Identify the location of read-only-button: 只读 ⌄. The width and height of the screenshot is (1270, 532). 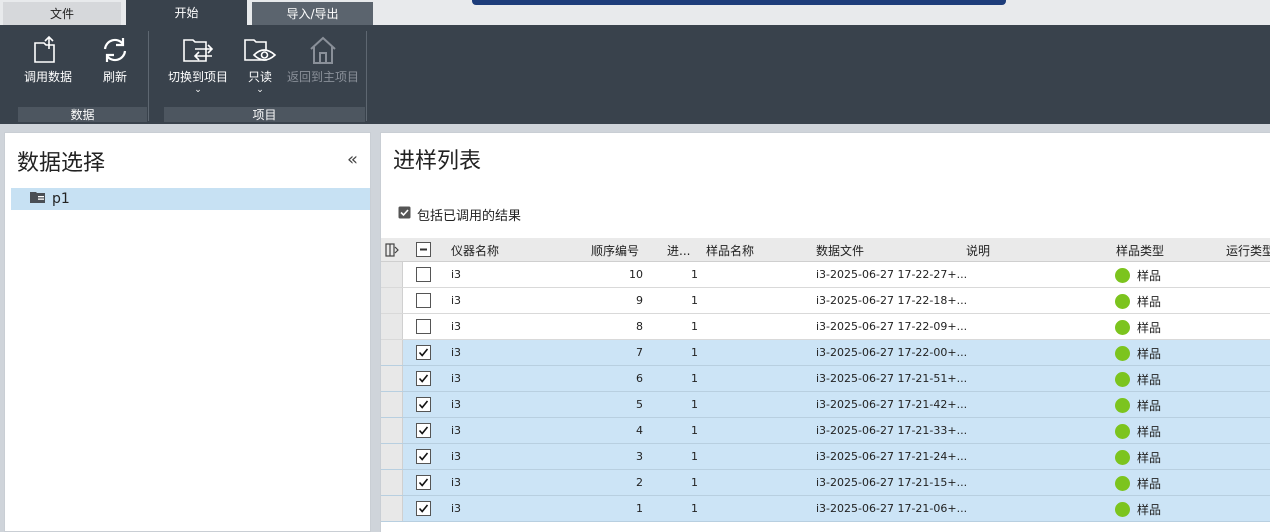
(260, 64).